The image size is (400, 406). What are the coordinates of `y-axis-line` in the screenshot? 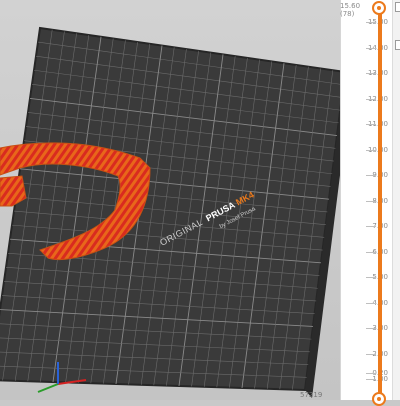 It's located at (48, 388).